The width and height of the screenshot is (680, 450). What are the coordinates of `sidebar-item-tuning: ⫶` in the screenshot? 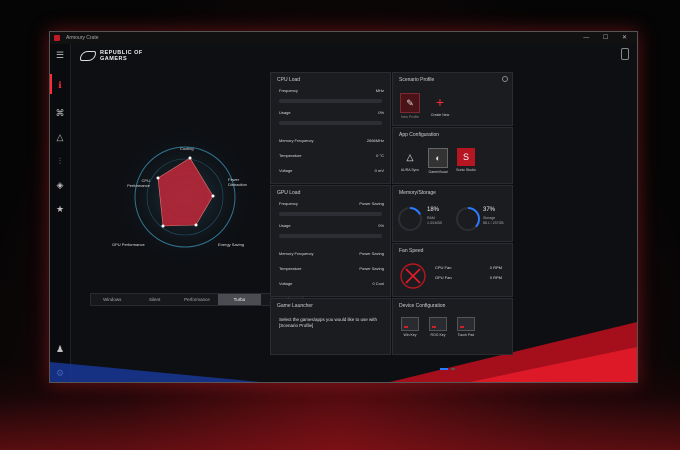 It's located at (60, 161).